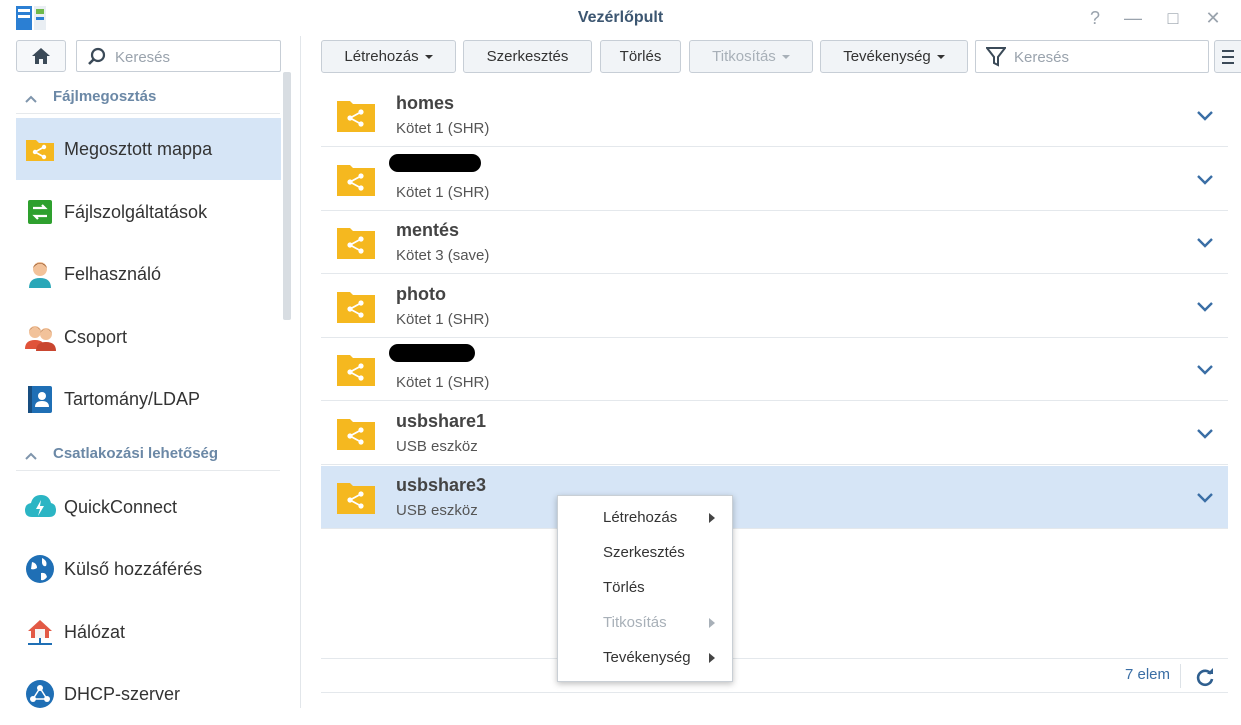 This screenshot has height=725, width=1241. I want to click on sidebar-search-placeholder: Keresés, so click(143, 57).